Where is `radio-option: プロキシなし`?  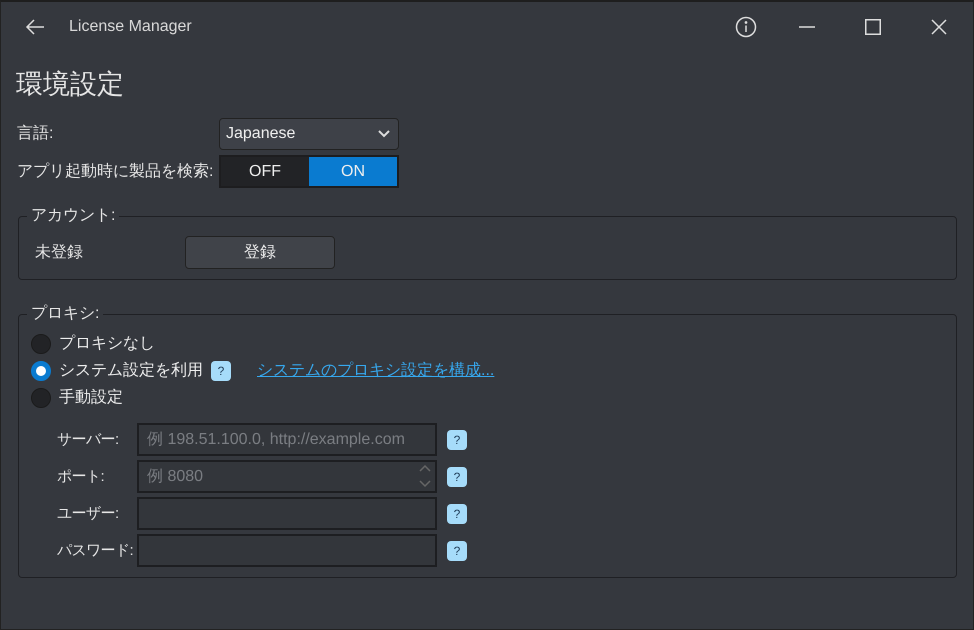 radio-option: プロキシなし is located at coordinates (93, 344).